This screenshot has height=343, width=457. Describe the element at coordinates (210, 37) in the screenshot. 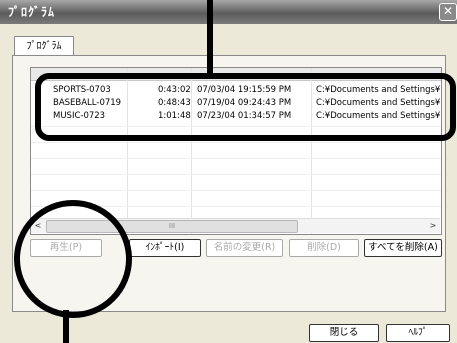

I see `callout-line-top` at that location.